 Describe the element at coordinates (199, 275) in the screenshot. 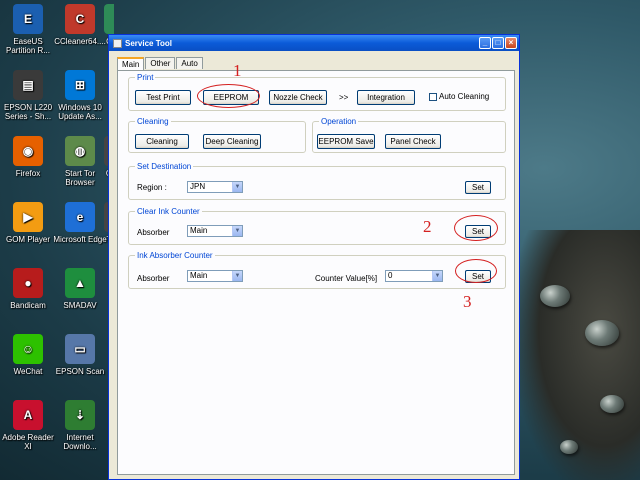

I see `ink-absorber-value: Main` at that location.